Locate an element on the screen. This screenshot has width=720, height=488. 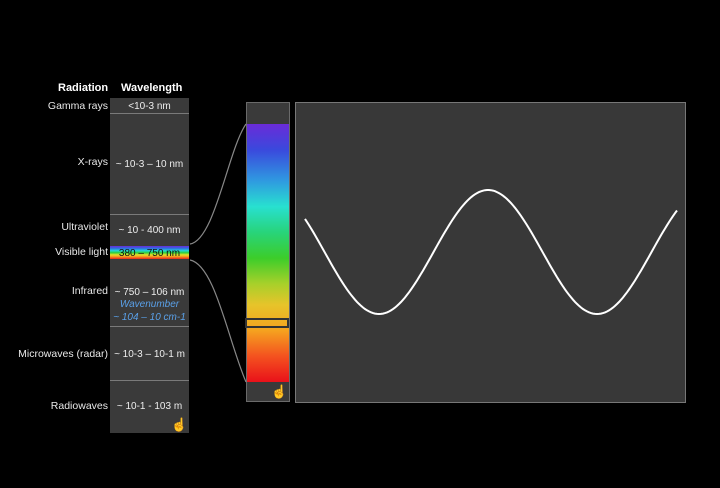
sine-wave is located at coordinates (491, 252).